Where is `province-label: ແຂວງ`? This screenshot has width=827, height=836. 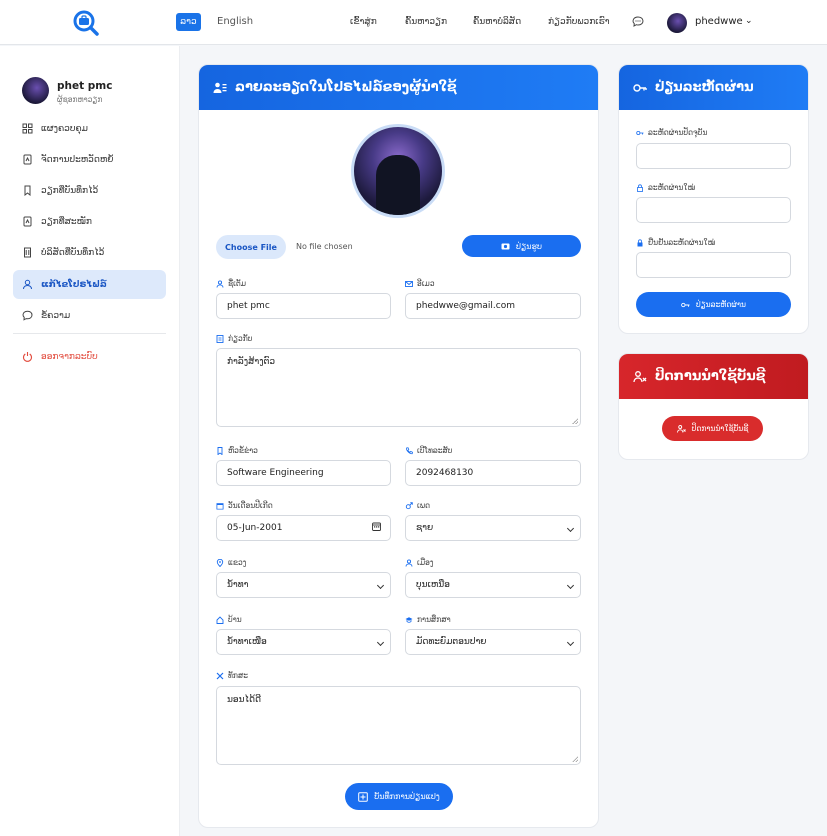
province-label: ແຂວງ is located at coordinates (231, 562).